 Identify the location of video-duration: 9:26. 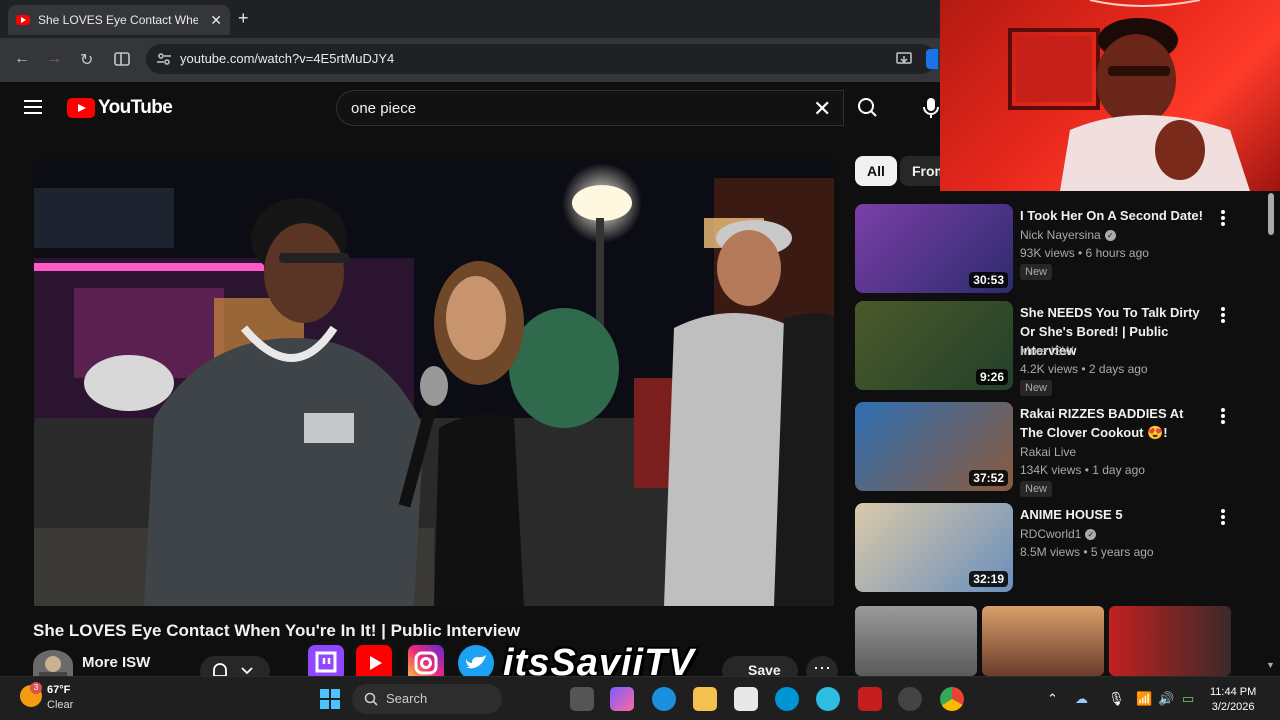
(991, 377).